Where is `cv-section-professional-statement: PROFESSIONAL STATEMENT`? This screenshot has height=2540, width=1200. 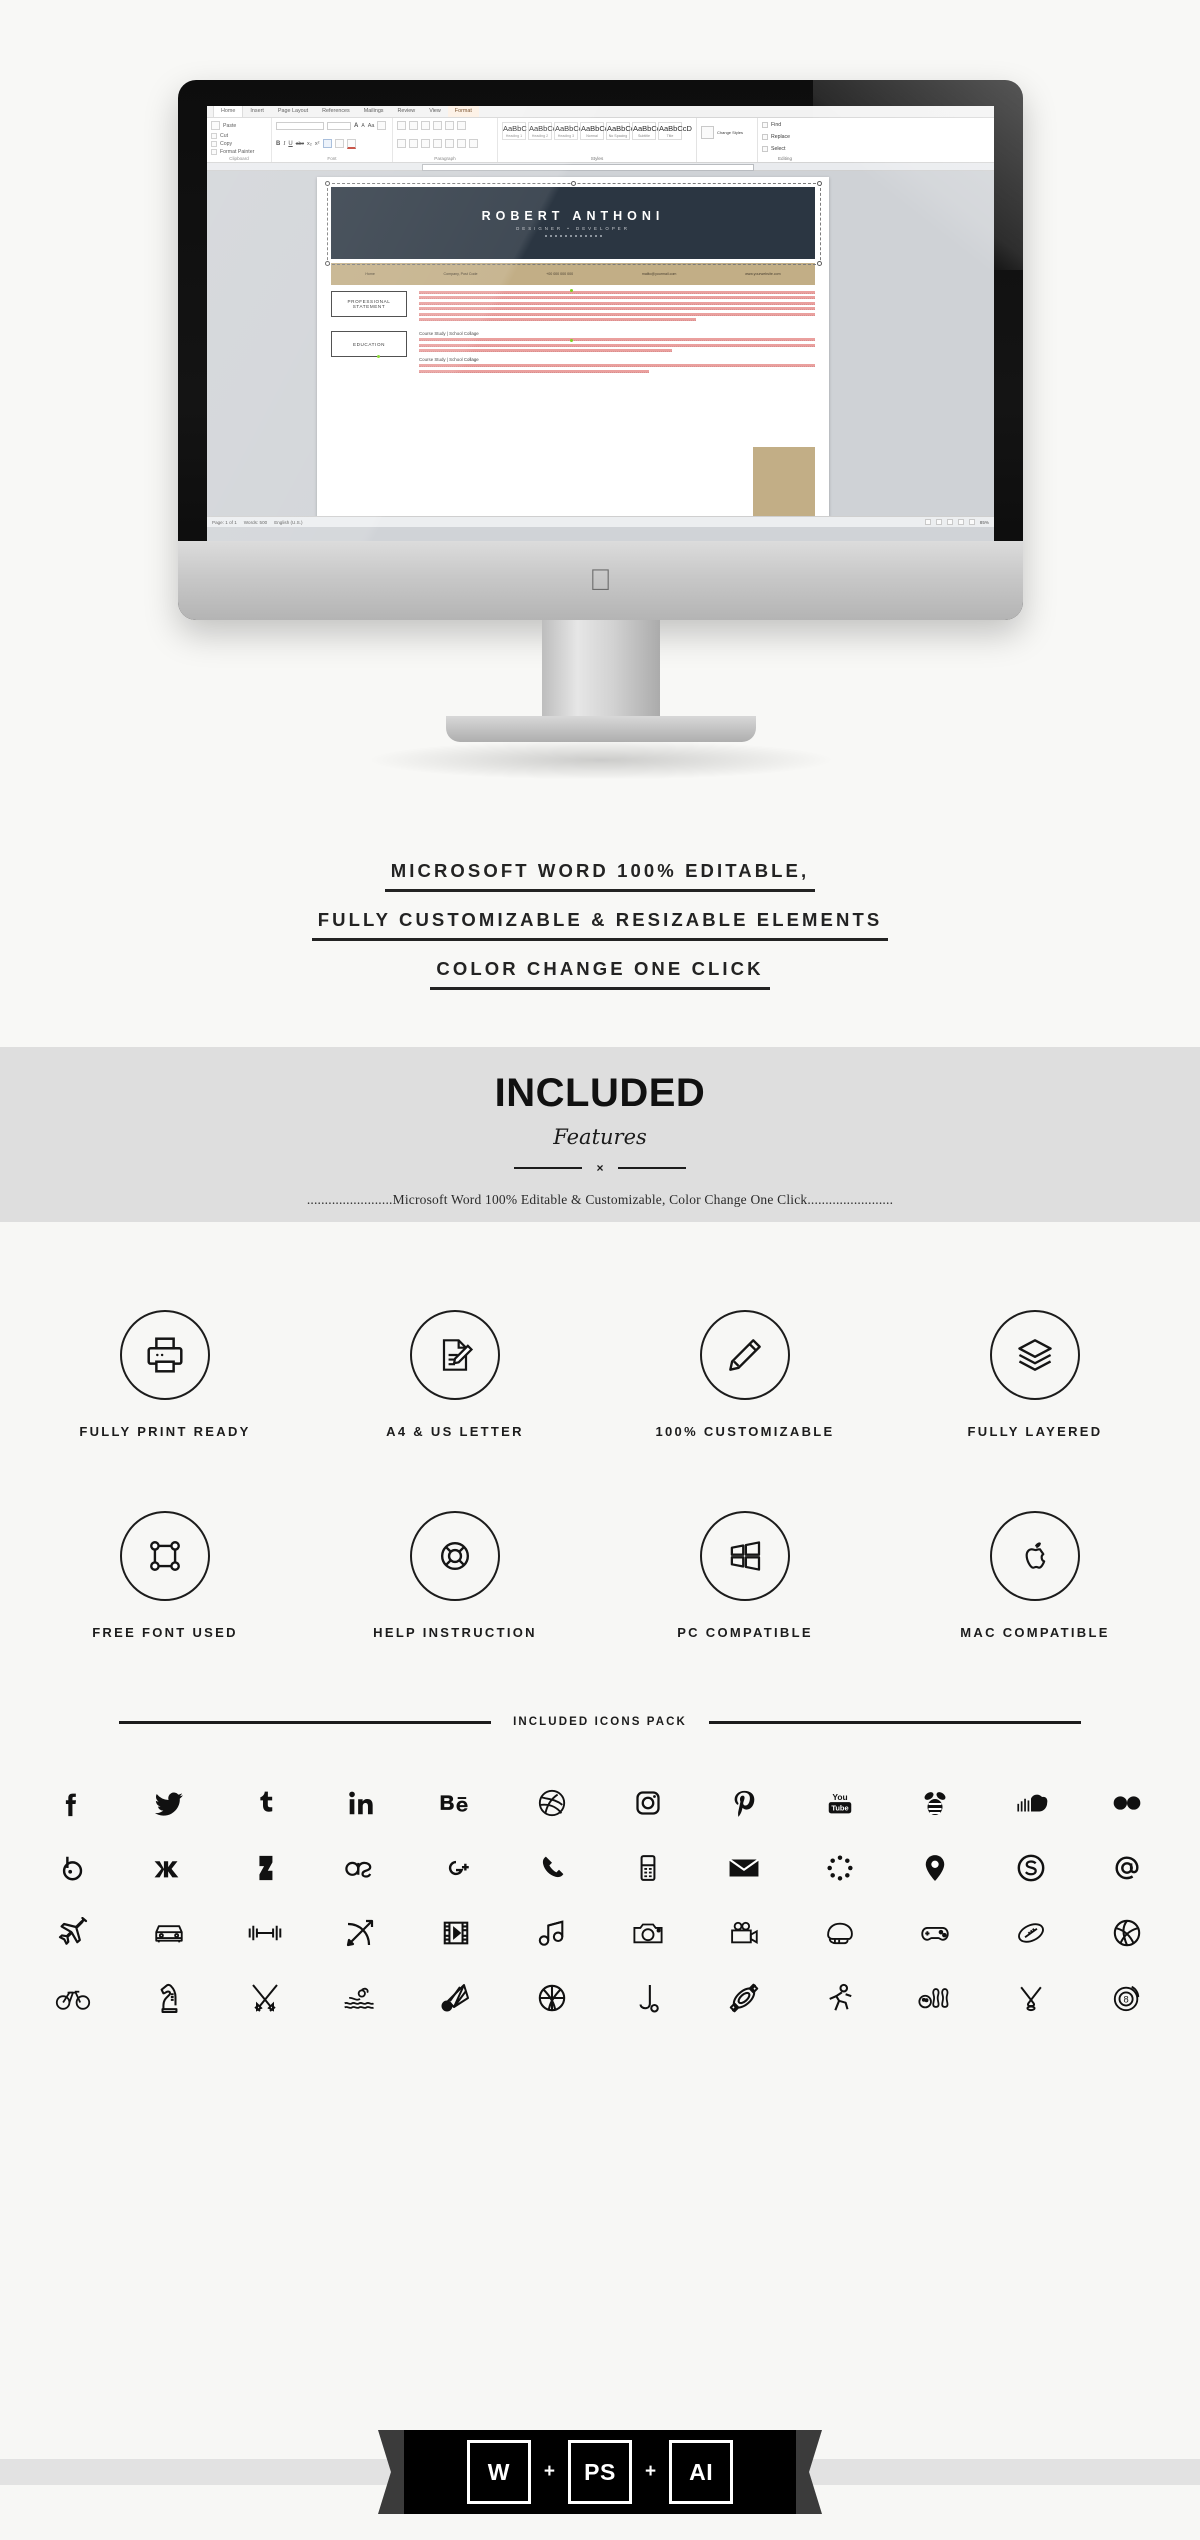 cv-section-professional-statement: PROFESSIONAL STATEMENT is located at coordinates (573, 307).